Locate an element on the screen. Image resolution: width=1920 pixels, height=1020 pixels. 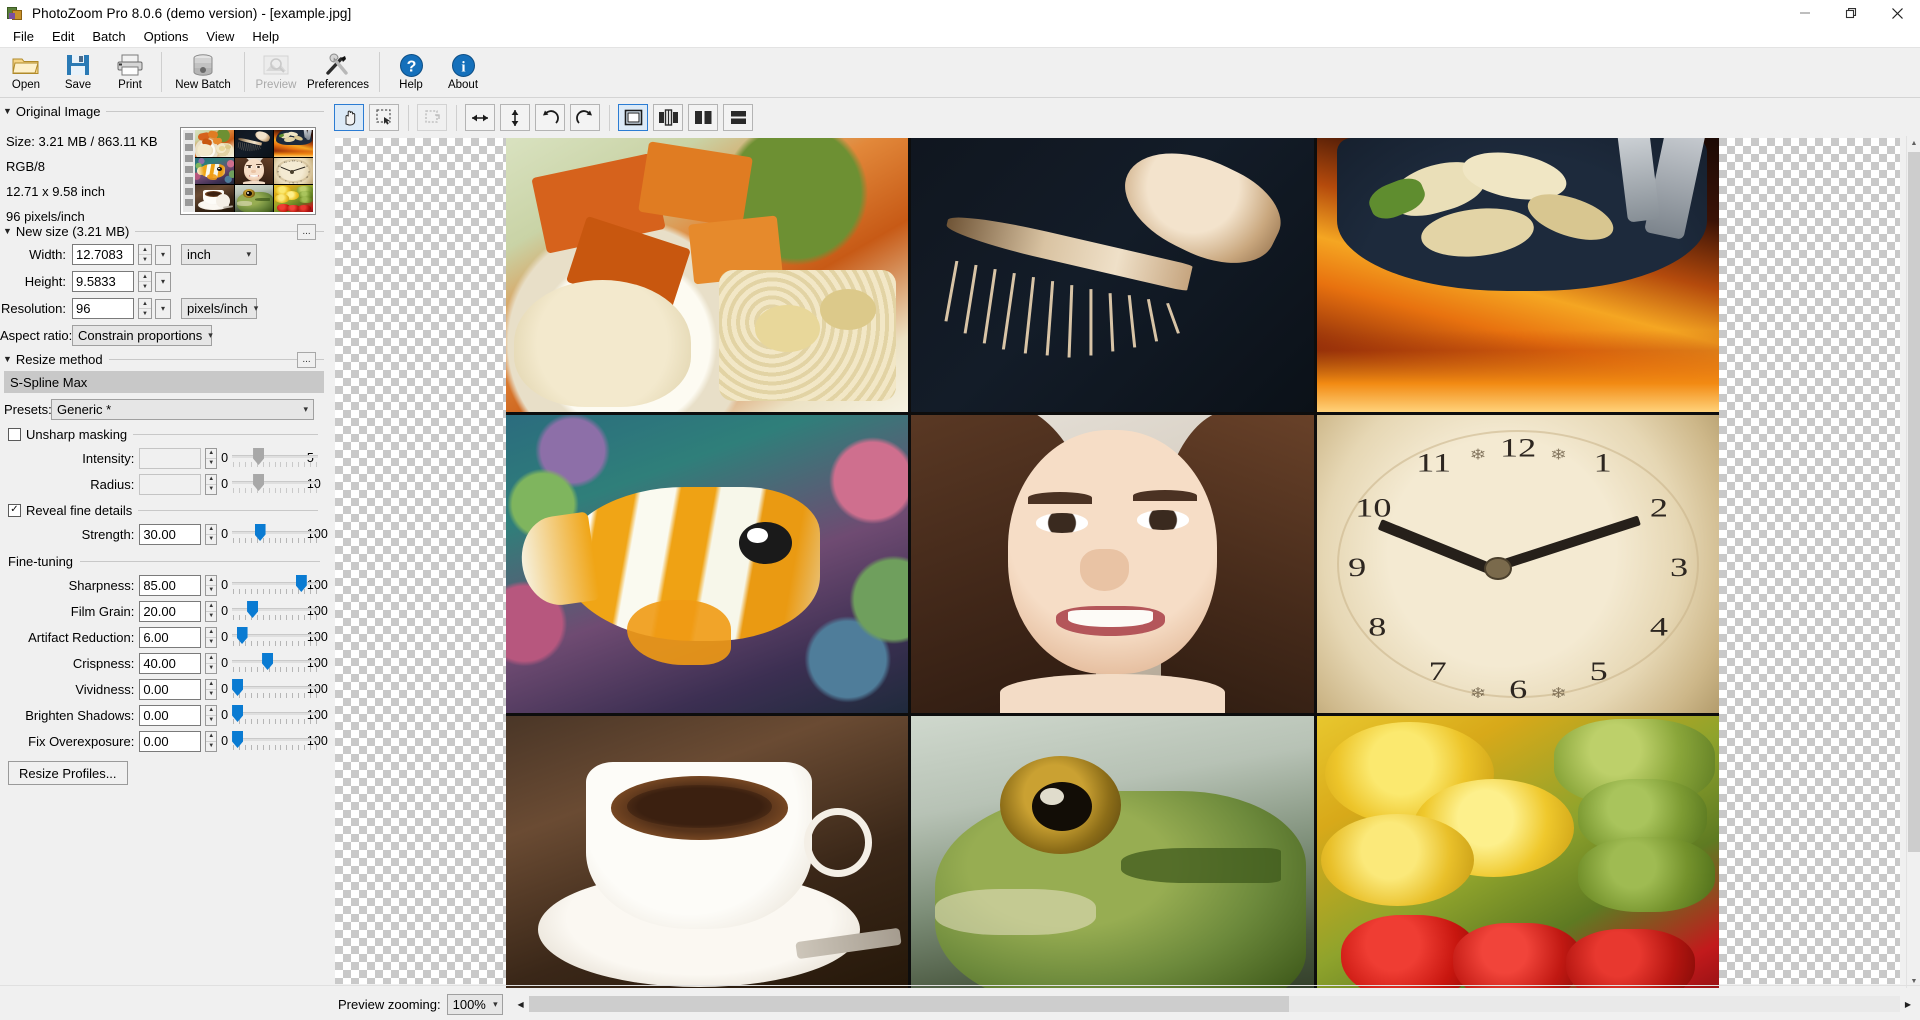
toolbar-save-button: Save is located at coordinates (78, 72).